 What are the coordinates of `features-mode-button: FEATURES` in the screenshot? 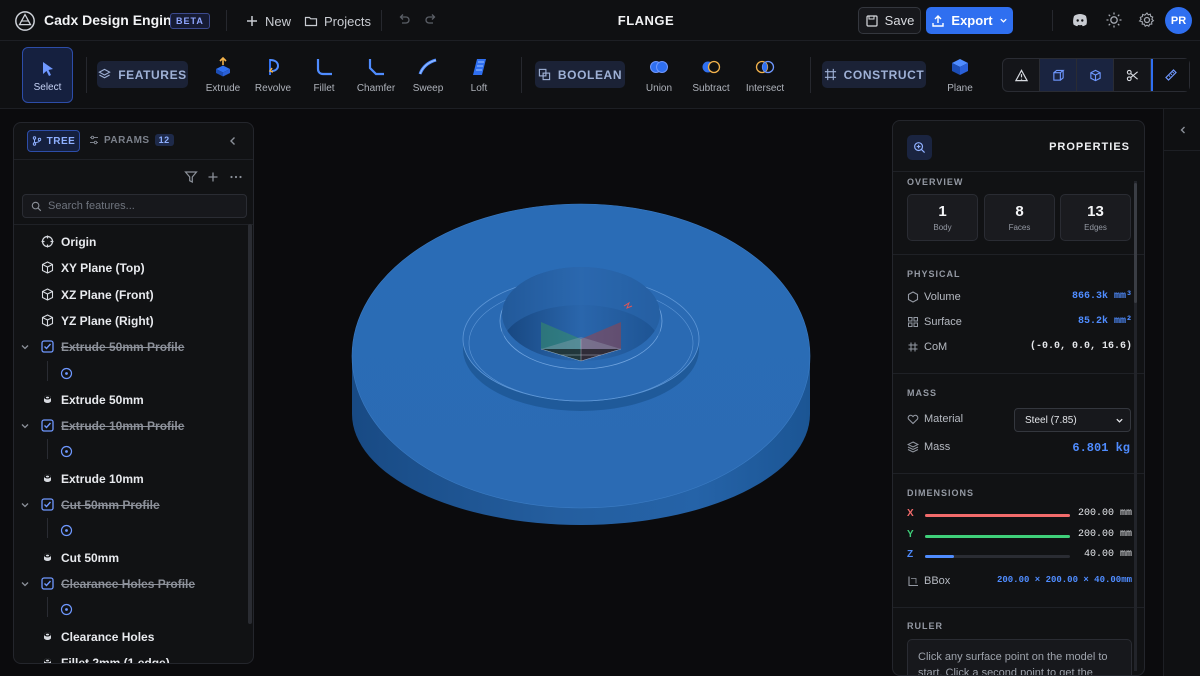 It's located at (142, 74).